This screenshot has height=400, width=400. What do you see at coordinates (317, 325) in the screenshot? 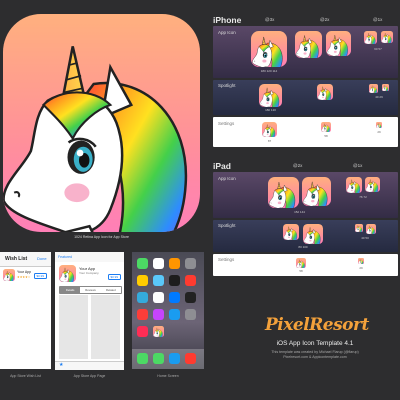
I see `pixelresort-logo: PixelResort` at bounding box center [317, 325].